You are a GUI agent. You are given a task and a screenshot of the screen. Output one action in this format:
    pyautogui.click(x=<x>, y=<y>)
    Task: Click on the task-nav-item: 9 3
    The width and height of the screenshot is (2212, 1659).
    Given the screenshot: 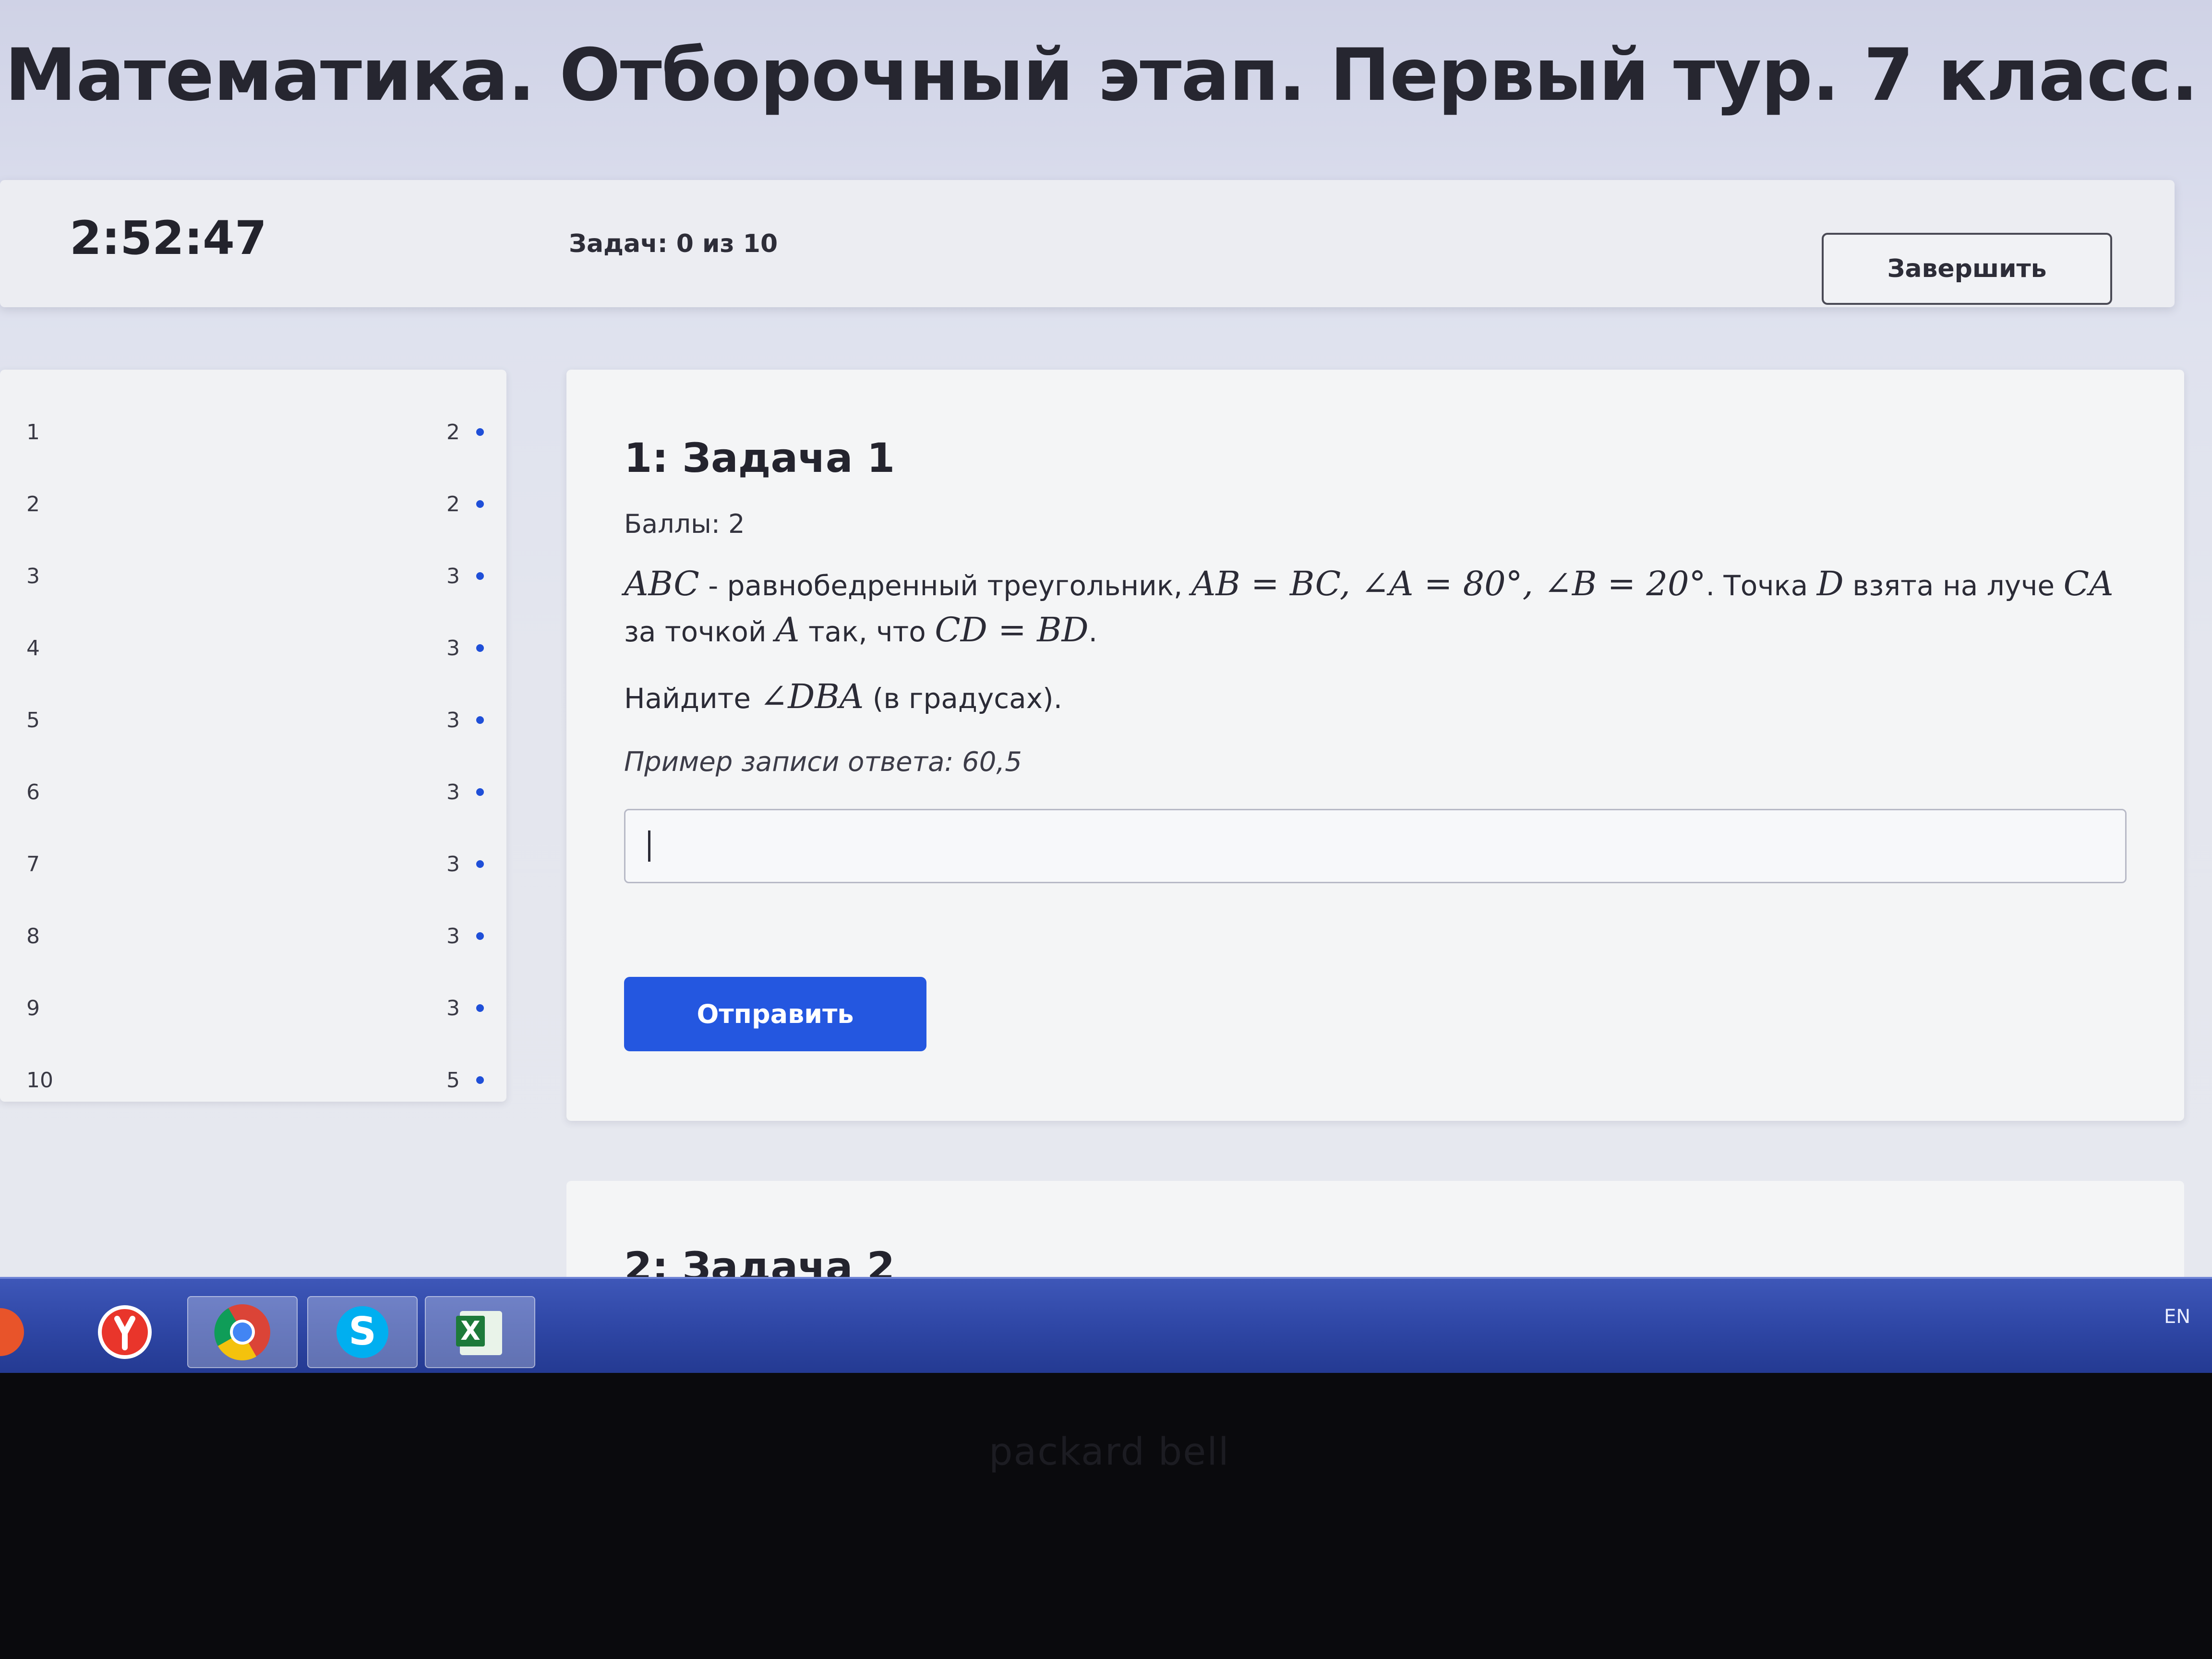 What is the action you would take?
    pyautogui.click(x=253, y=1008)
    